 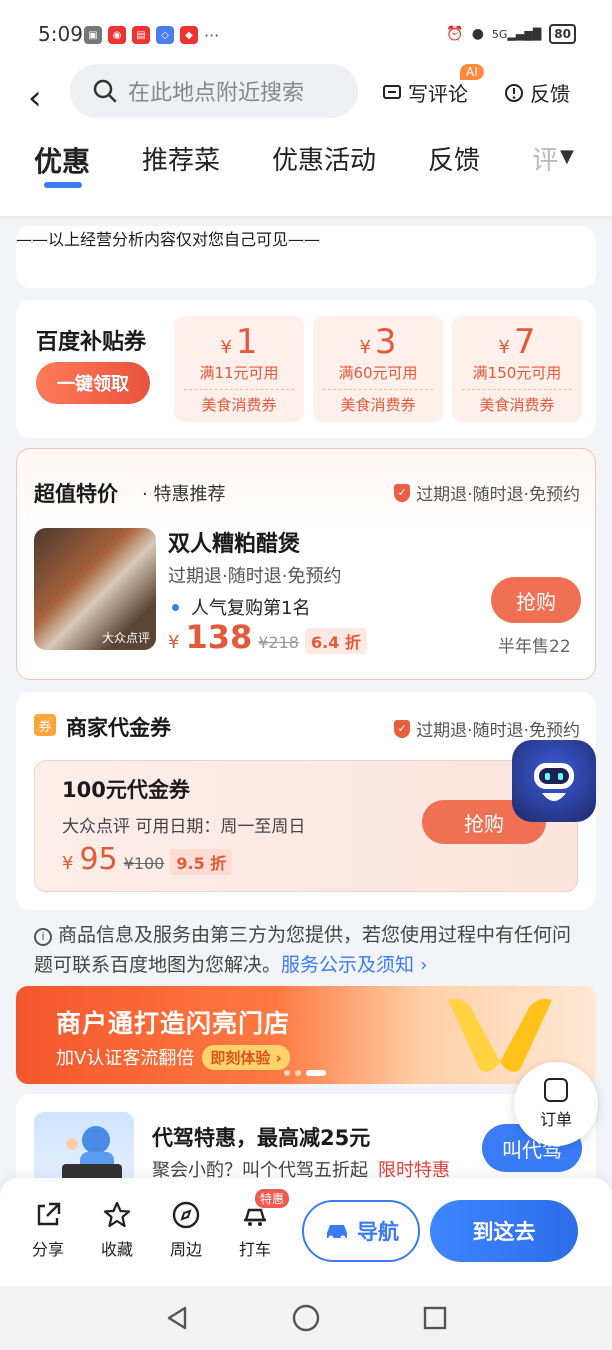 What do you see at coordinates (378, 373) in the screenshot?
I see `coupon-condition: 满60元可用` at bounding box center [378, 373].